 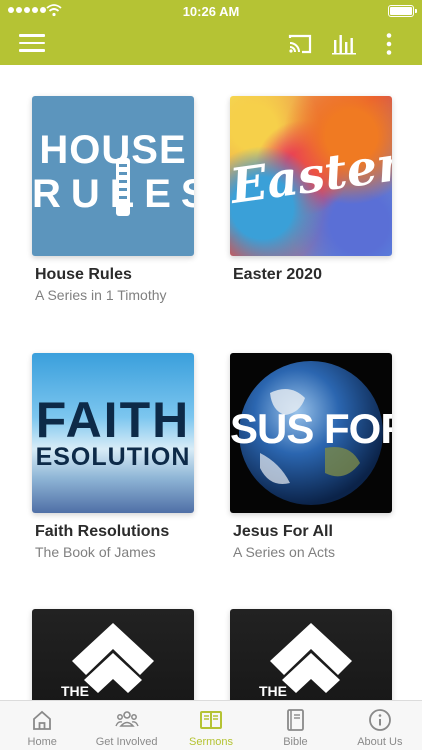 I want to click on series-artwork: SUS FOR A, so click(x=311, y=433).